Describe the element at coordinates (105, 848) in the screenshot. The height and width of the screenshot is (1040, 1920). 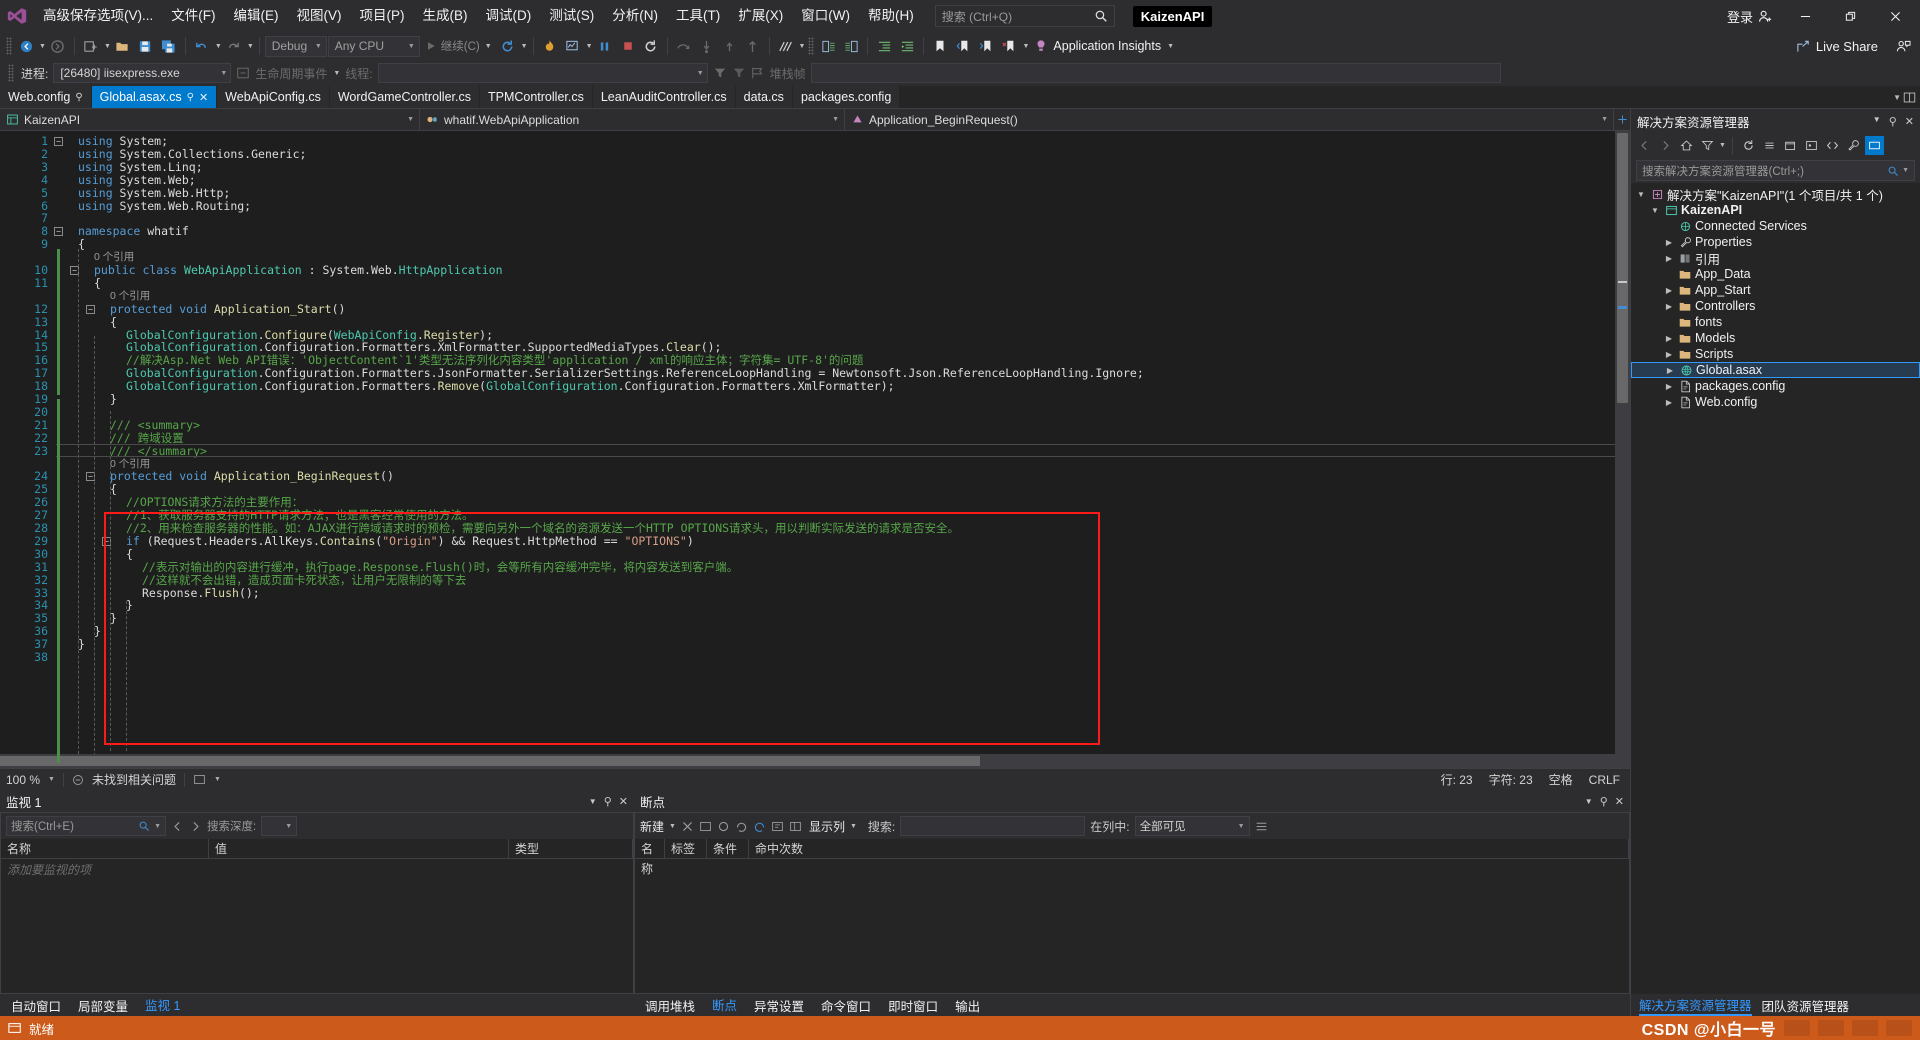
I see `watch-col-name: 名称` at that location.